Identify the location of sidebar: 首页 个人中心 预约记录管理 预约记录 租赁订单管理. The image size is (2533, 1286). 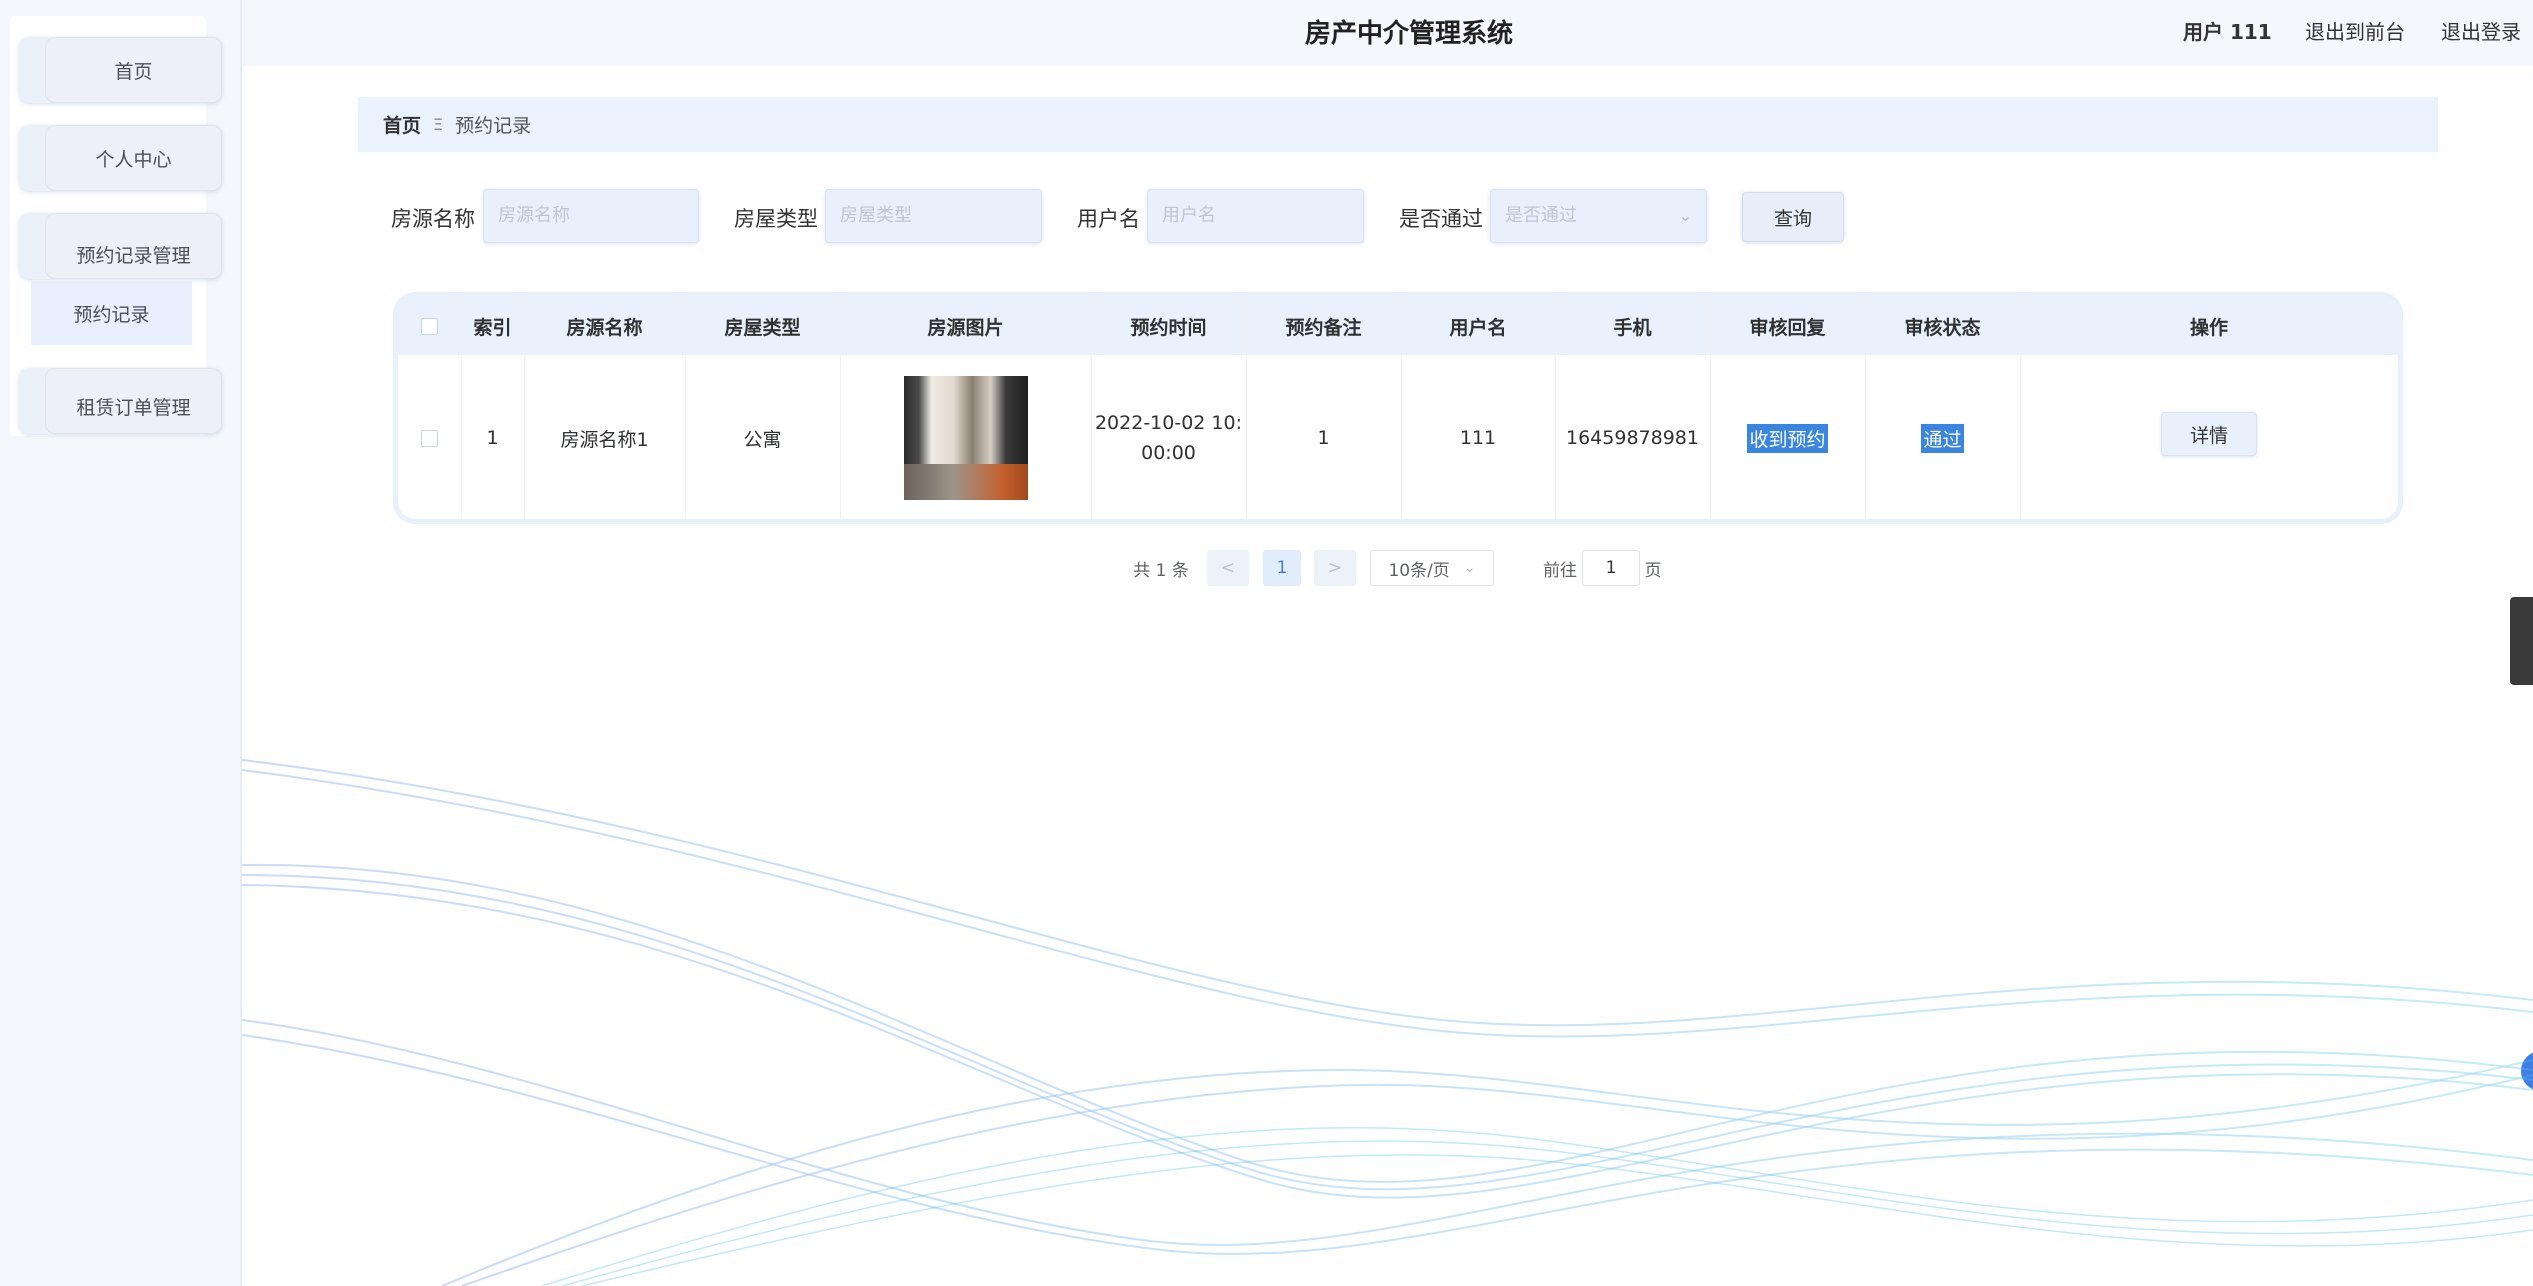
(121, 643).